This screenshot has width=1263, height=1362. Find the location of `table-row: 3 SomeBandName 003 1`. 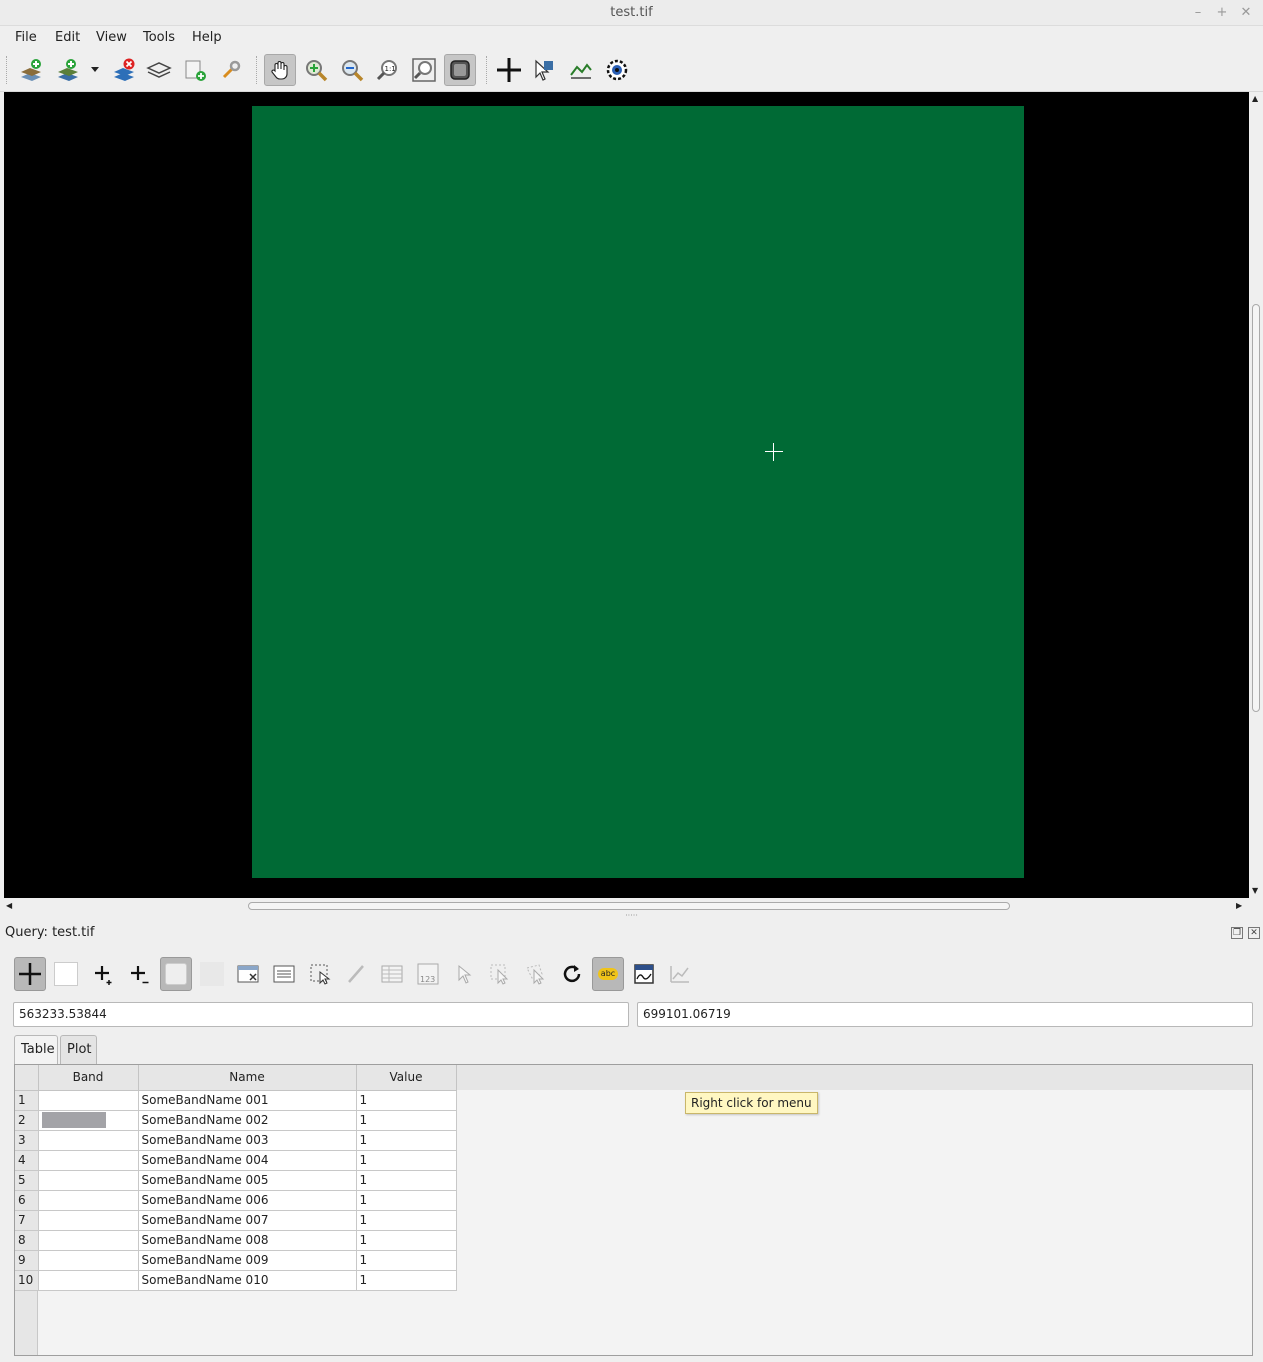

table-row: 3 SomeBandName 003 1 is located at coordinates (236, 1140).